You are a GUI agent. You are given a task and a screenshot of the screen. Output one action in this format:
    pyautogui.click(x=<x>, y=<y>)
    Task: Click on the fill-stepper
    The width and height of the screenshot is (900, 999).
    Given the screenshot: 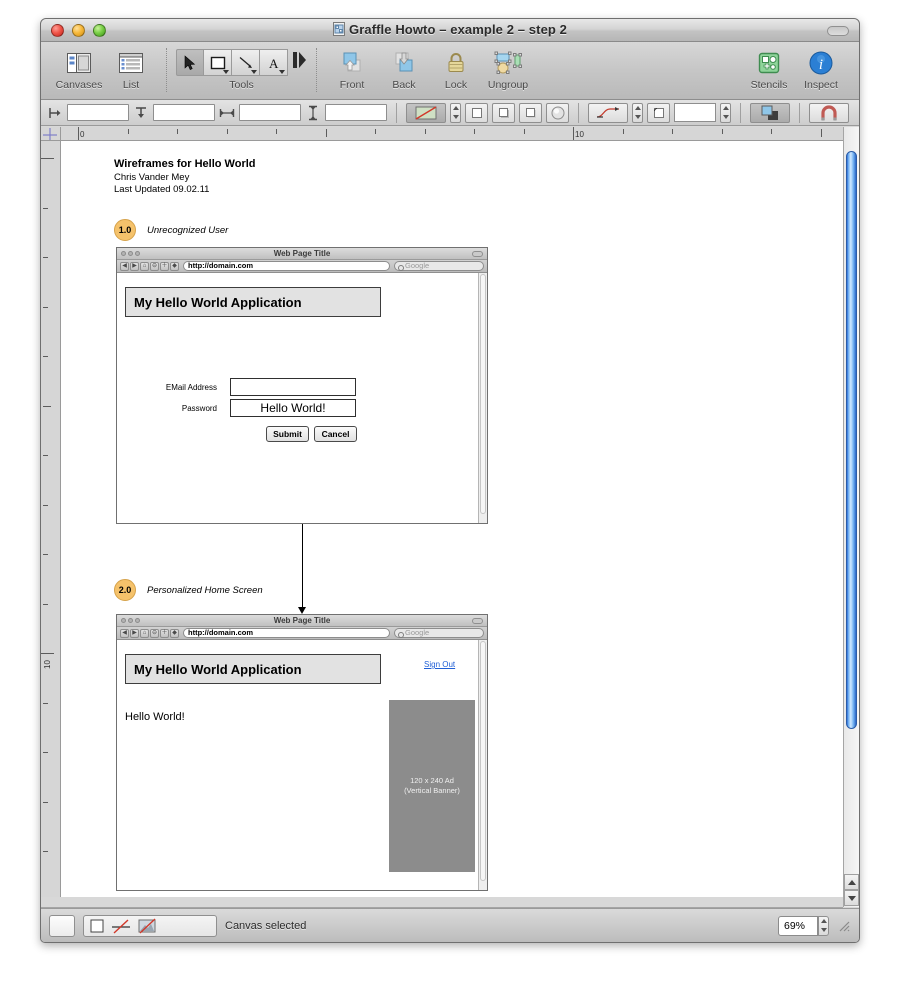 What is the action you would take?
    pyautogui.click(x=455, y=112)
    